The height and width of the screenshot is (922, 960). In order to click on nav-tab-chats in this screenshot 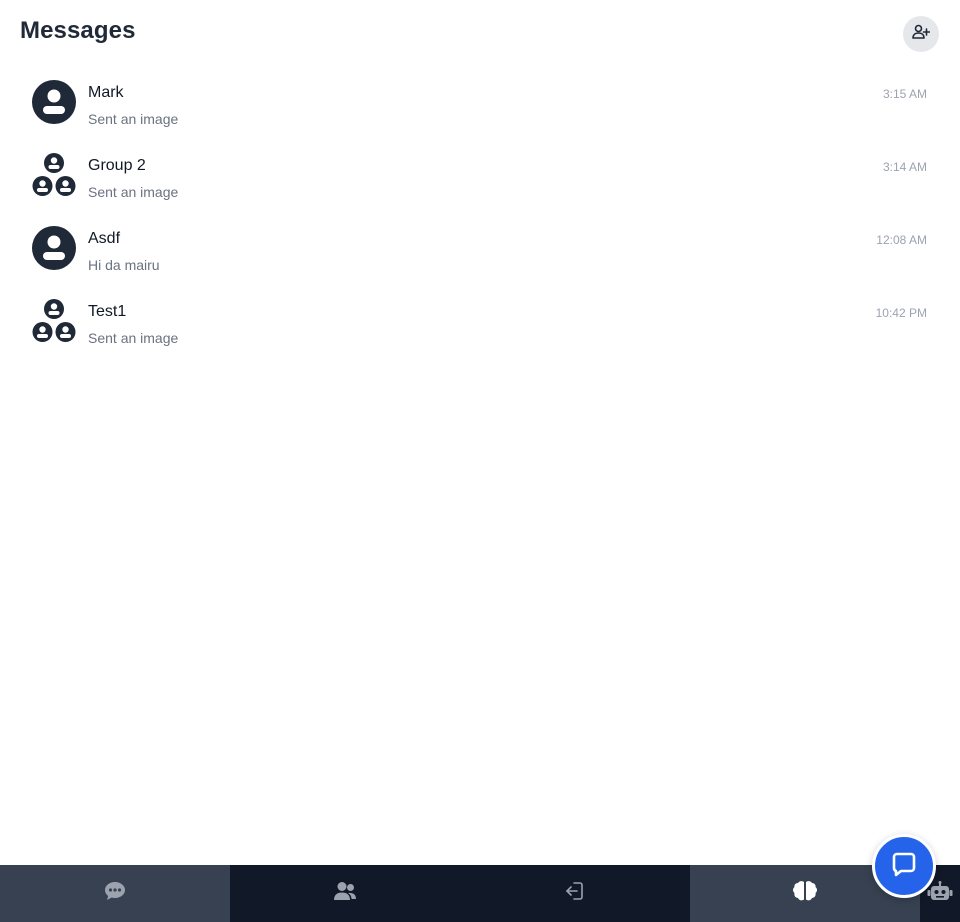, I will do `click(115, 893)`.